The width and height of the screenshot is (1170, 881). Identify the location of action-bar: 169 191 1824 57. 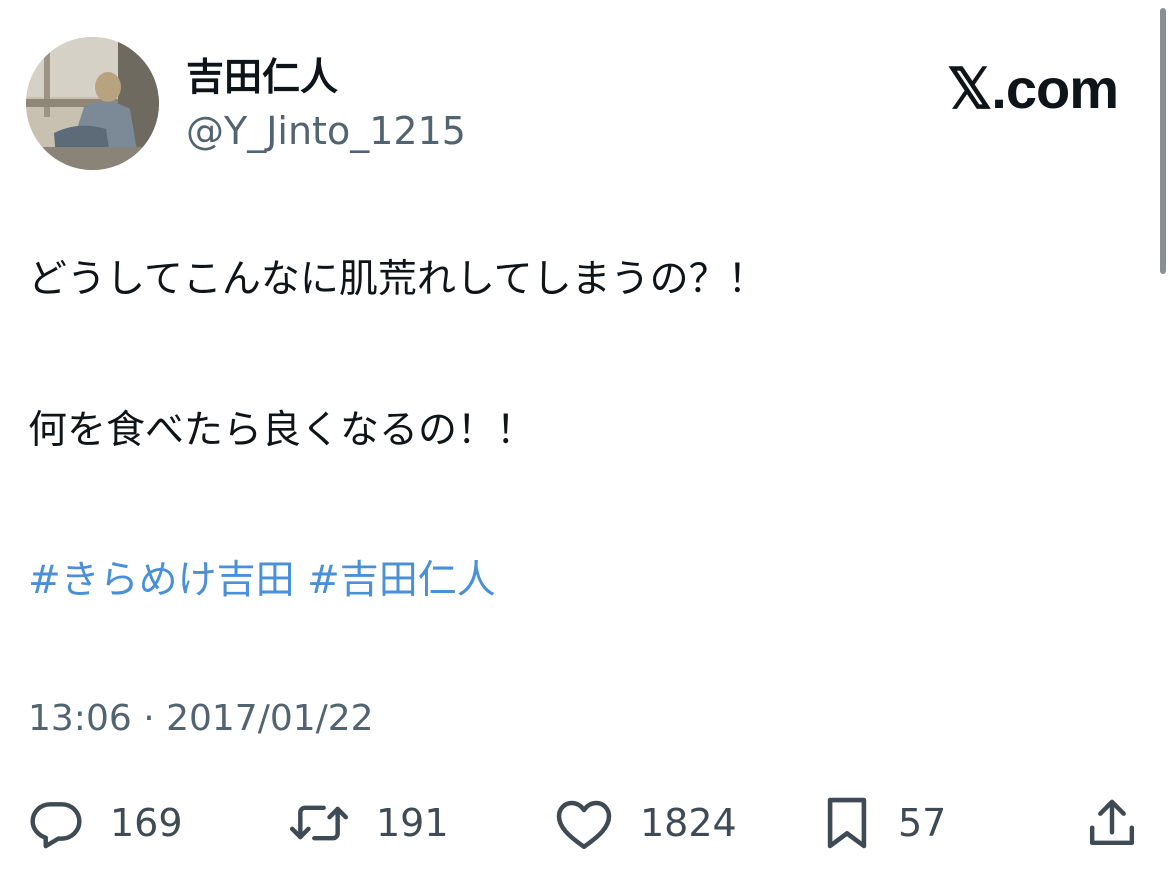
(585, 823).